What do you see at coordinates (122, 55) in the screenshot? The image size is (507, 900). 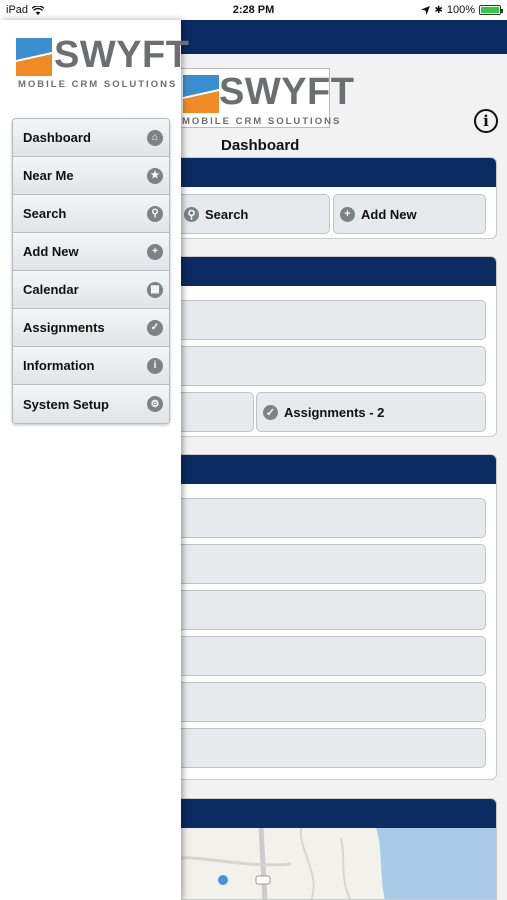 I see `drawer-logo-name: SWYFT` at bounding box center [122, 55].